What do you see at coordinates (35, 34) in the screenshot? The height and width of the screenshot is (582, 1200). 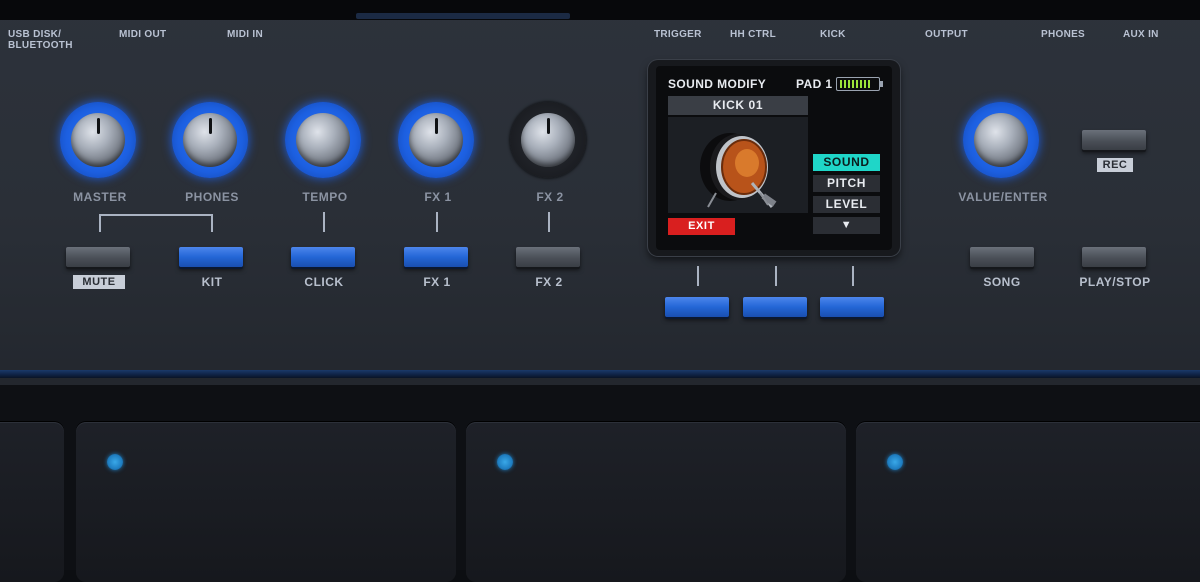 I see `port-usb-line1: USB DISK/` at bounding box center [35, 34].